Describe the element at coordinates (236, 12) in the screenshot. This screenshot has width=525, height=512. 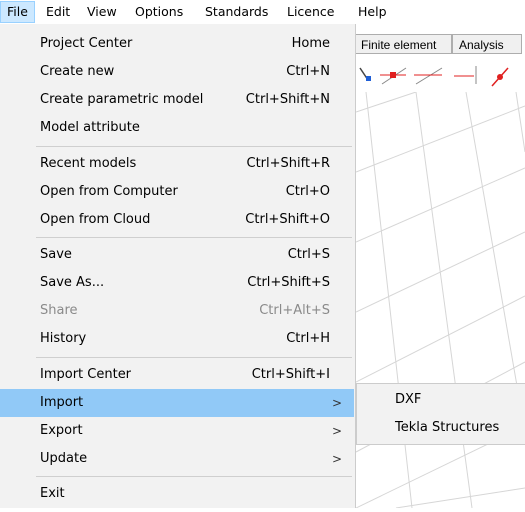
I see `menu-standards: Standards` at that location.